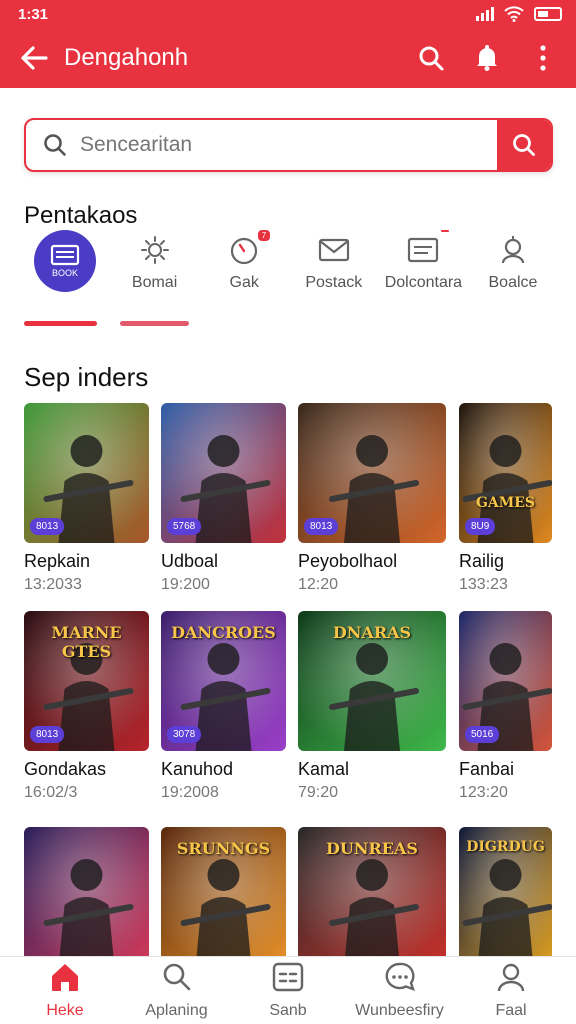 The width and height of the screenshot is (576, 1024). Describe the element at coordinates (264, 235) in the screenshot. I see `category-badge: 7` at that location.